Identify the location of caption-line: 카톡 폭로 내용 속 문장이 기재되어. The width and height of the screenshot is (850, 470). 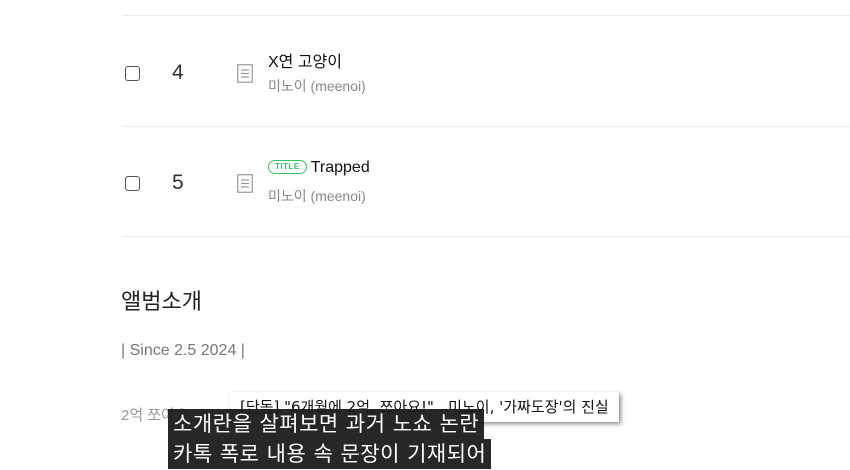
(330, 454).